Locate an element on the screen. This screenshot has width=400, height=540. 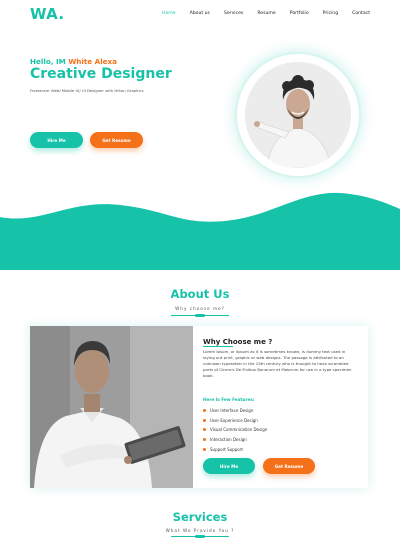
why-choose-title: Why Choose me ? is located at coordinates (238, 342).